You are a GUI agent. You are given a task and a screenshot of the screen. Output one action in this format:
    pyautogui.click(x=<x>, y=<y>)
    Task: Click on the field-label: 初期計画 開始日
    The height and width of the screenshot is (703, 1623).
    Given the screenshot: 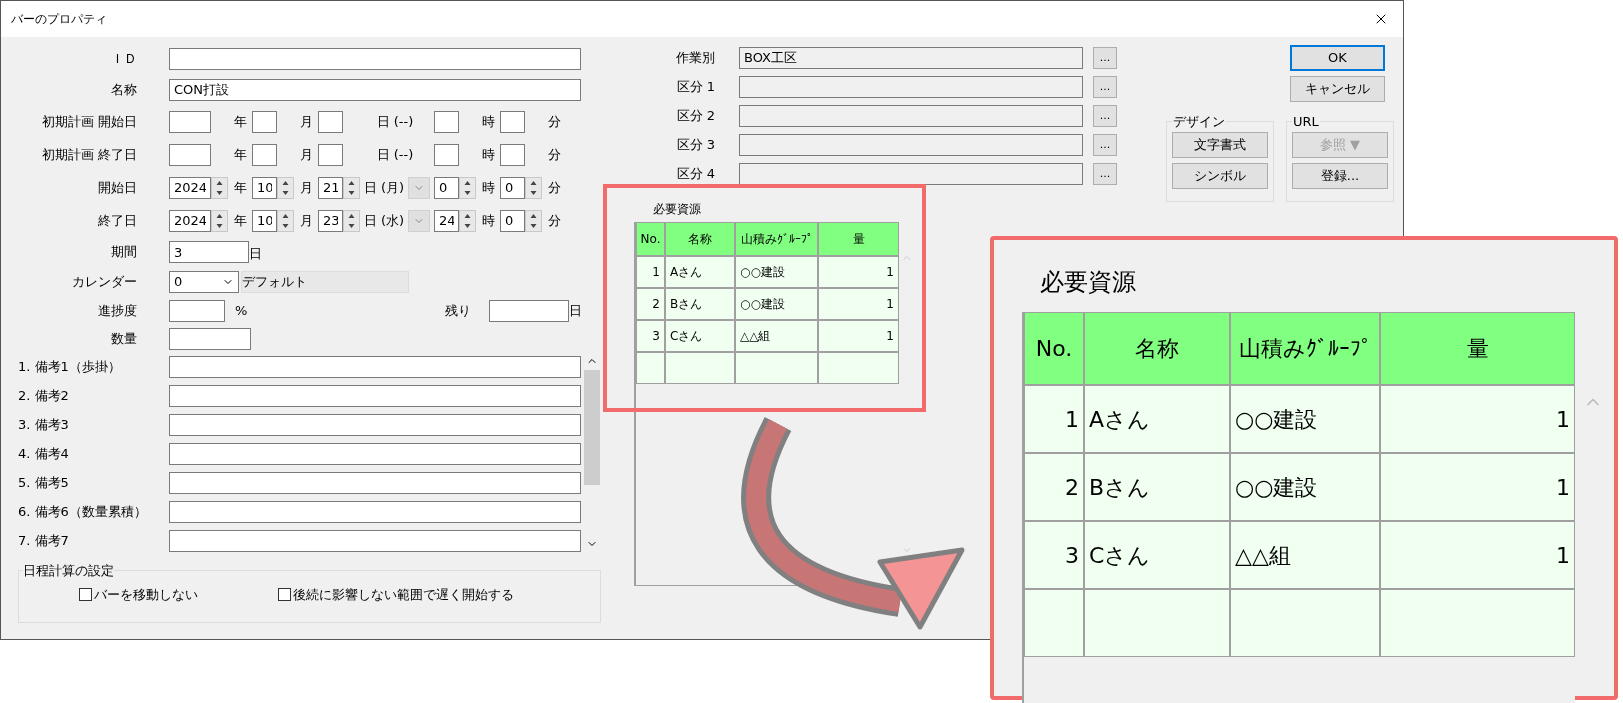 What is the action you would take?
    pyautogui.click(x=88, y=121)
    